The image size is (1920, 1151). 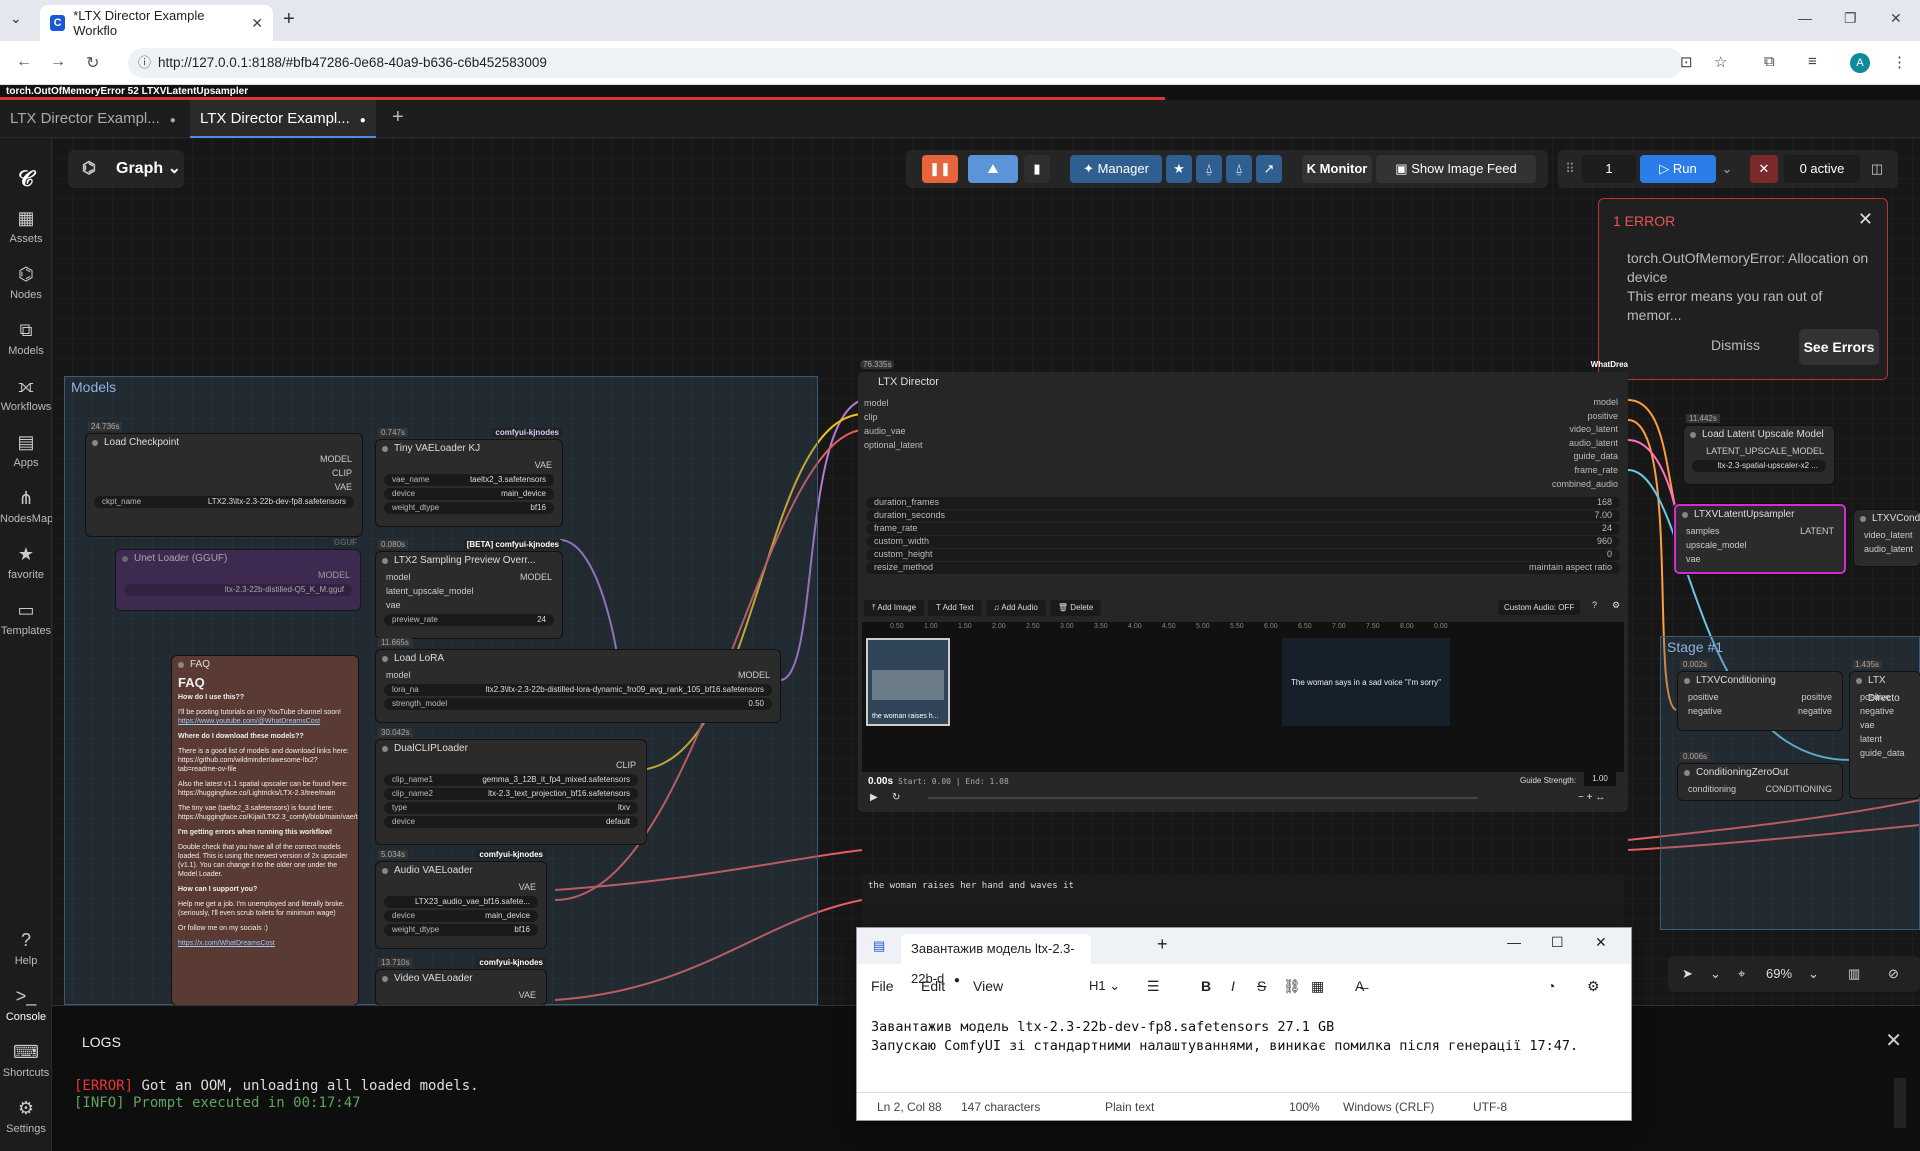 What do you see at coordinates (469, 508) in the screenshot?
I see `weight-dtype-widget: weight_dtype bf16` at bounding box center [469, 508].